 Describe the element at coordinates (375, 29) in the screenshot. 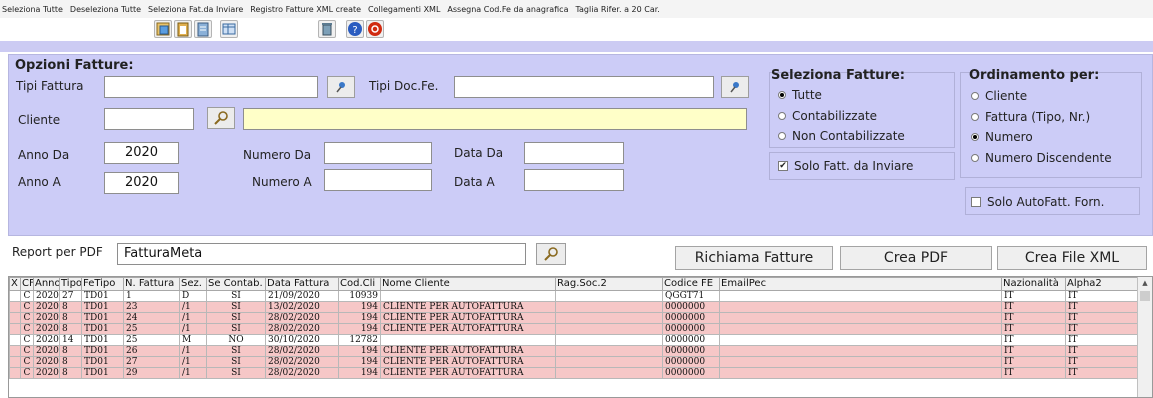

I see `stop-icon` at that location.